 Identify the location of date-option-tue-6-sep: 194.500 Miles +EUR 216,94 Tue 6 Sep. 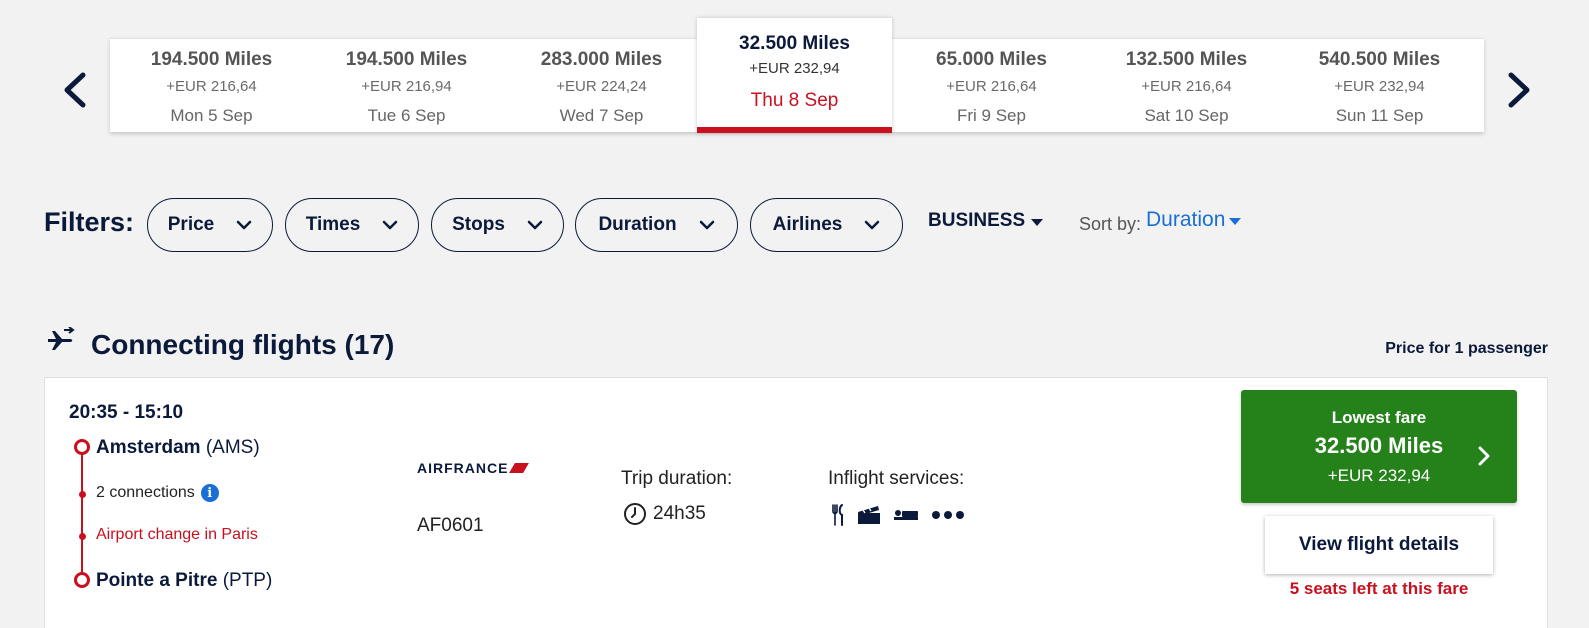
(406, 86).